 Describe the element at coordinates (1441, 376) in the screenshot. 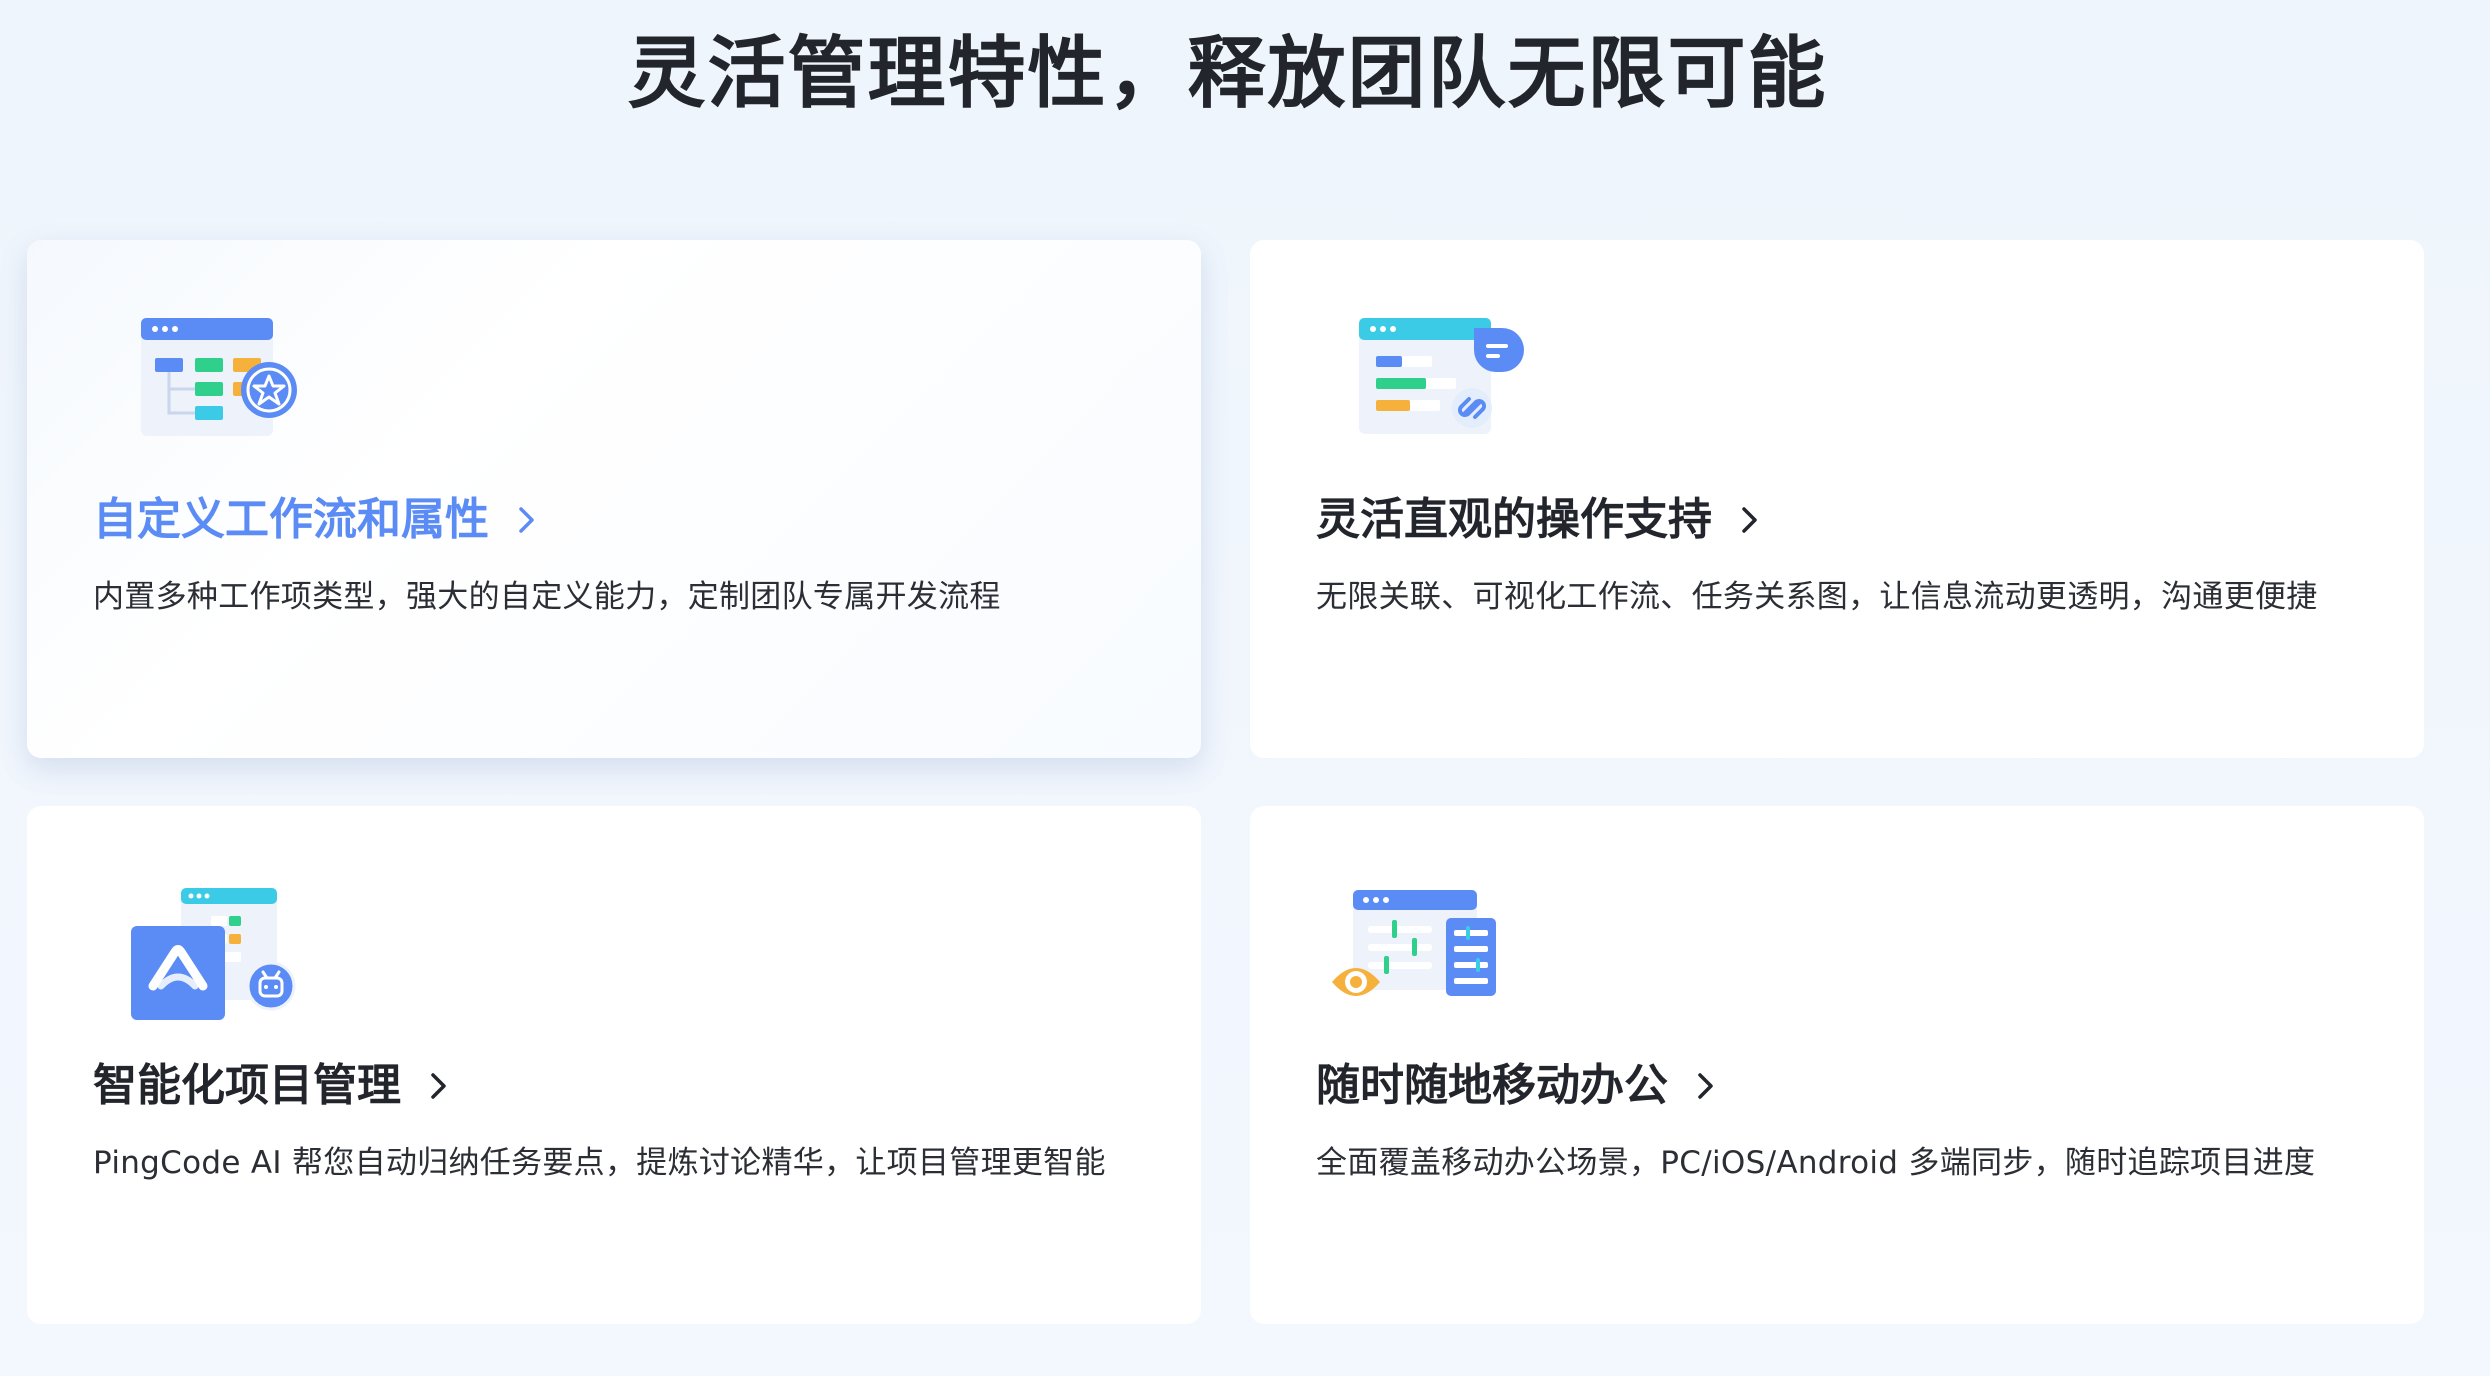

I see `link-chat-icon` at that location.